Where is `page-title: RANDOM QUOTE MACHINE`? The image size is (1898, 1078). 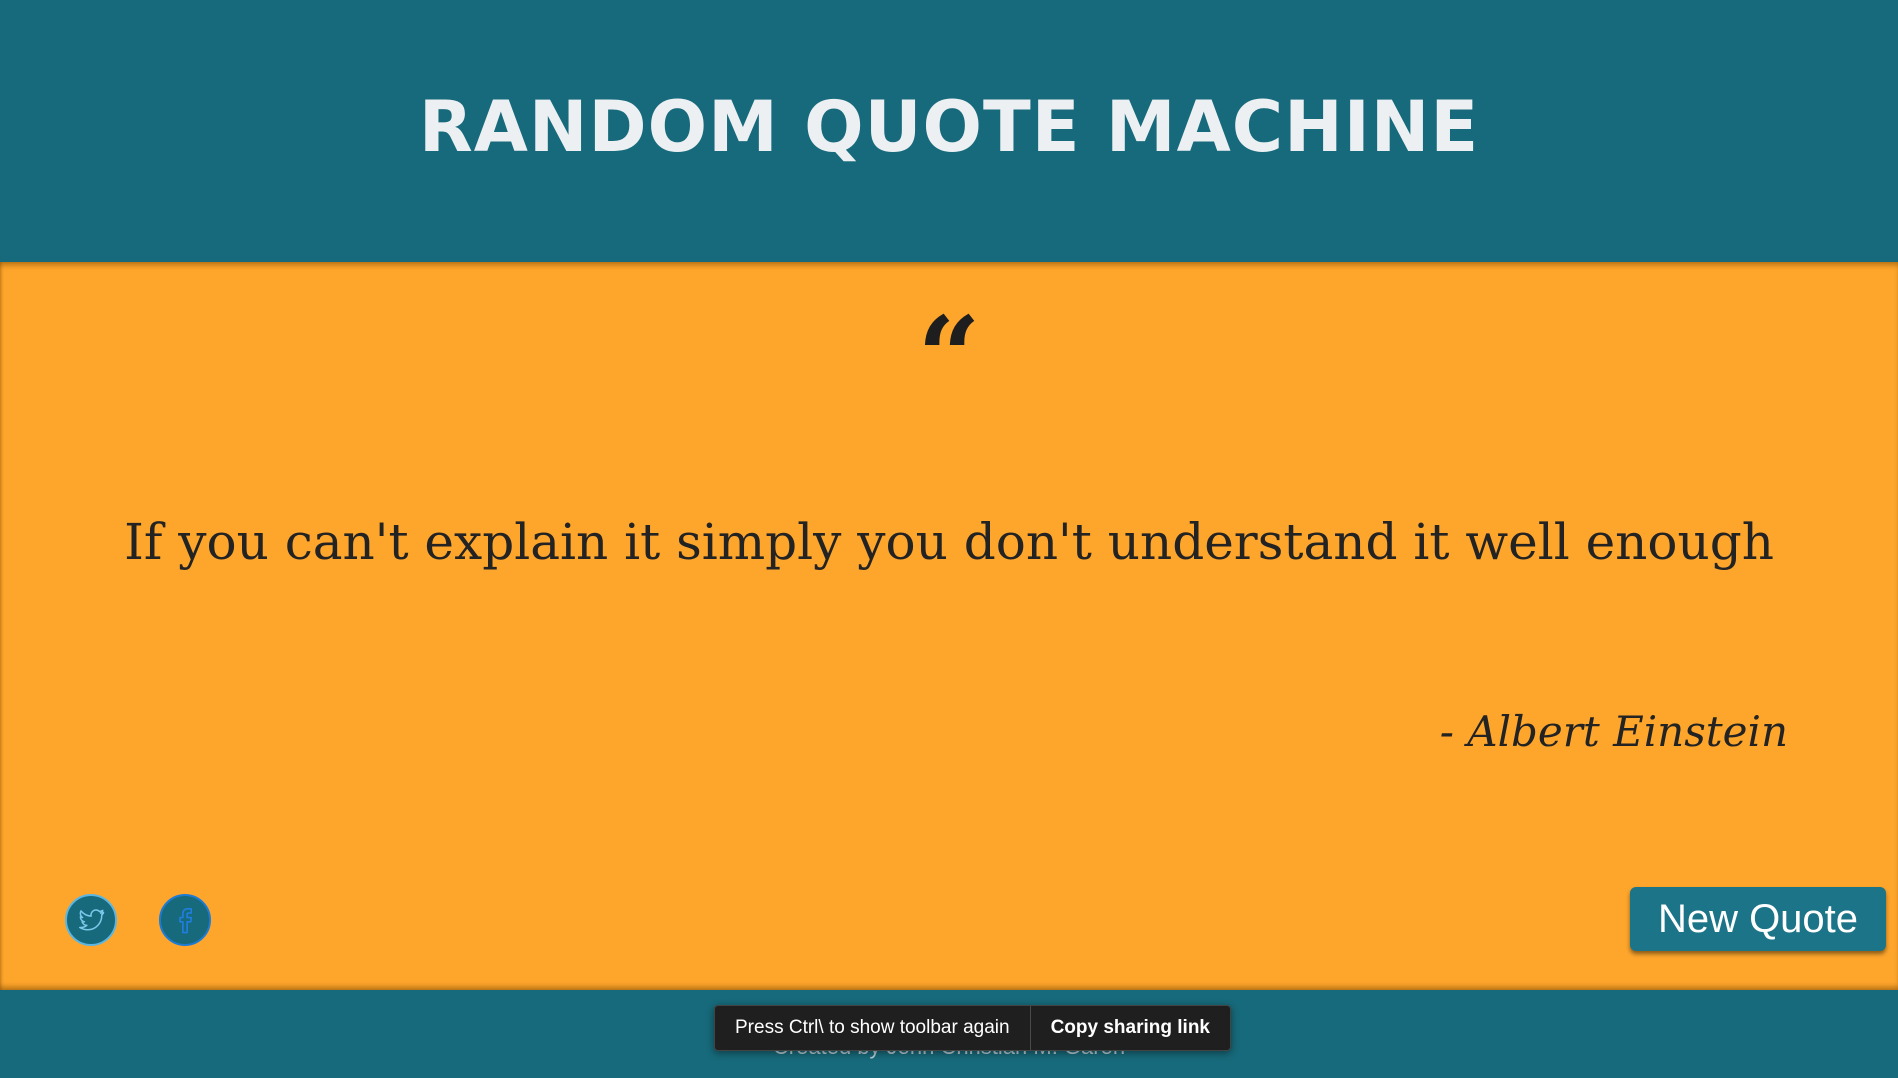
page-title: RANDOM QUOTE MACHINE is located at coordinates (949, 127).